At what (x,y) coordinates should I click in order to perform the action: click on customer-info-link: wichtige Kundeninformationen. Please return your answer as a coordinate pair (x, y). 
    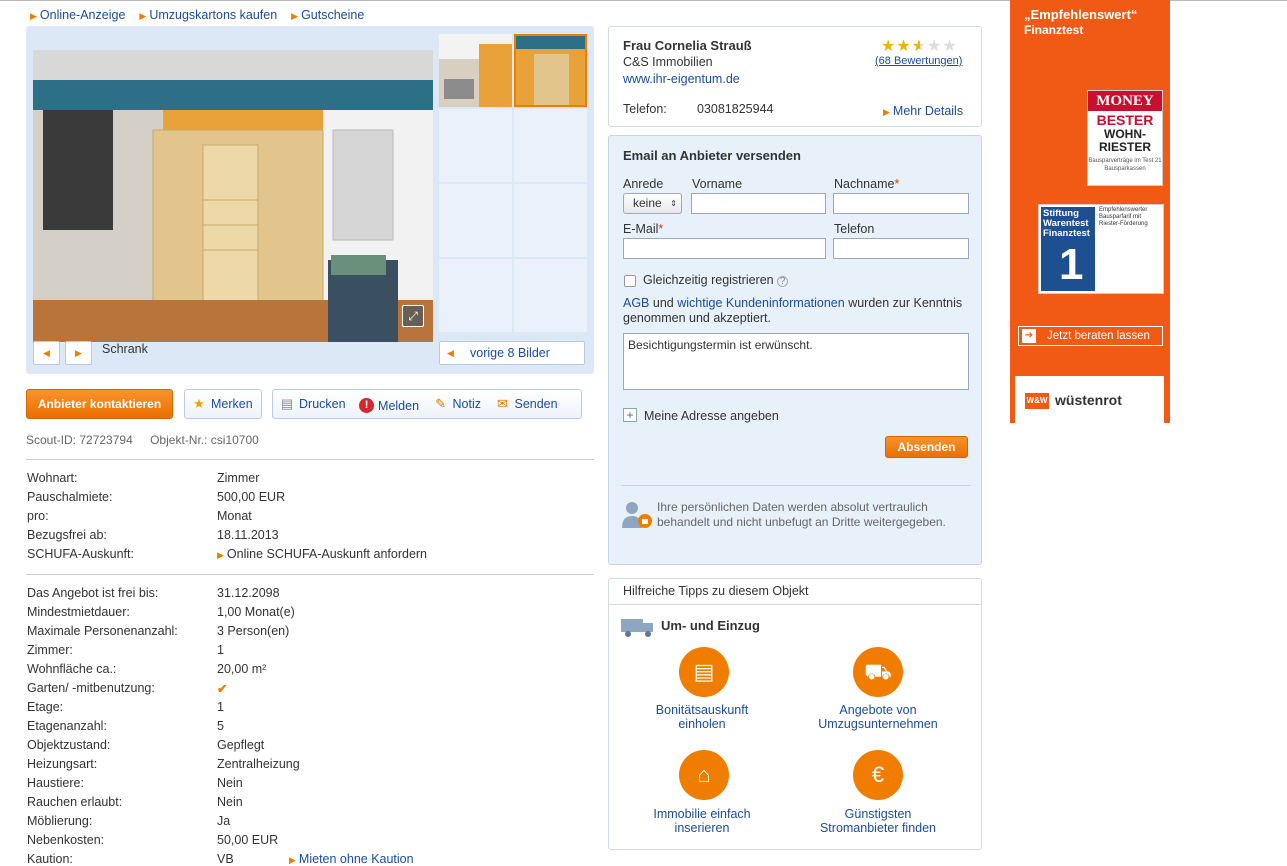
    Looking at the image, I should click on (760, 303).